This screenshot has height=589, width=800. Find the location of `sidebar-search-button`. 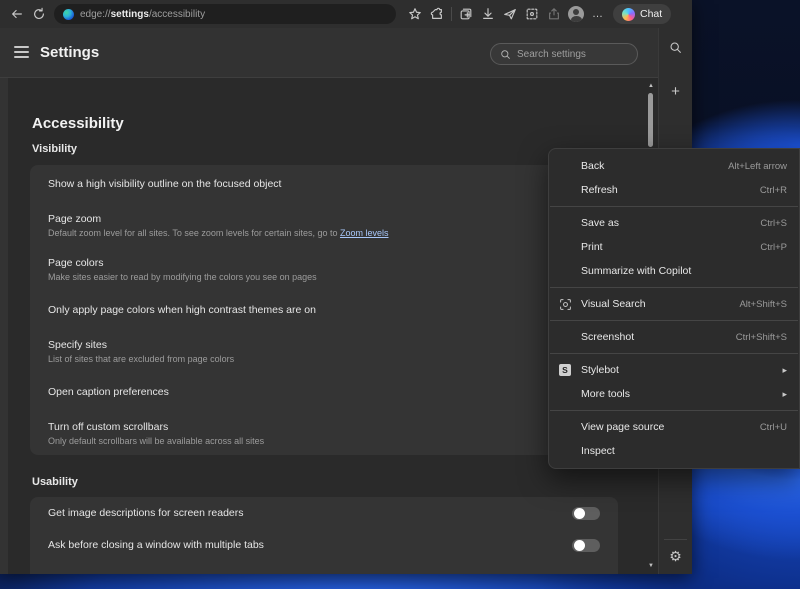

sidebar-search-button is located at coordinates (675, 47).